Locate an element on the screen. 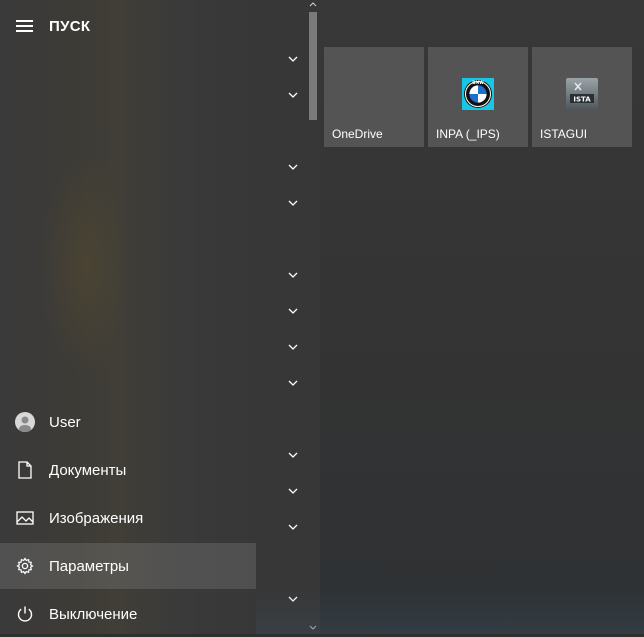 The image size is (644, 637). nav-item-pictures: Изображения is located at coordinates (128, 518).